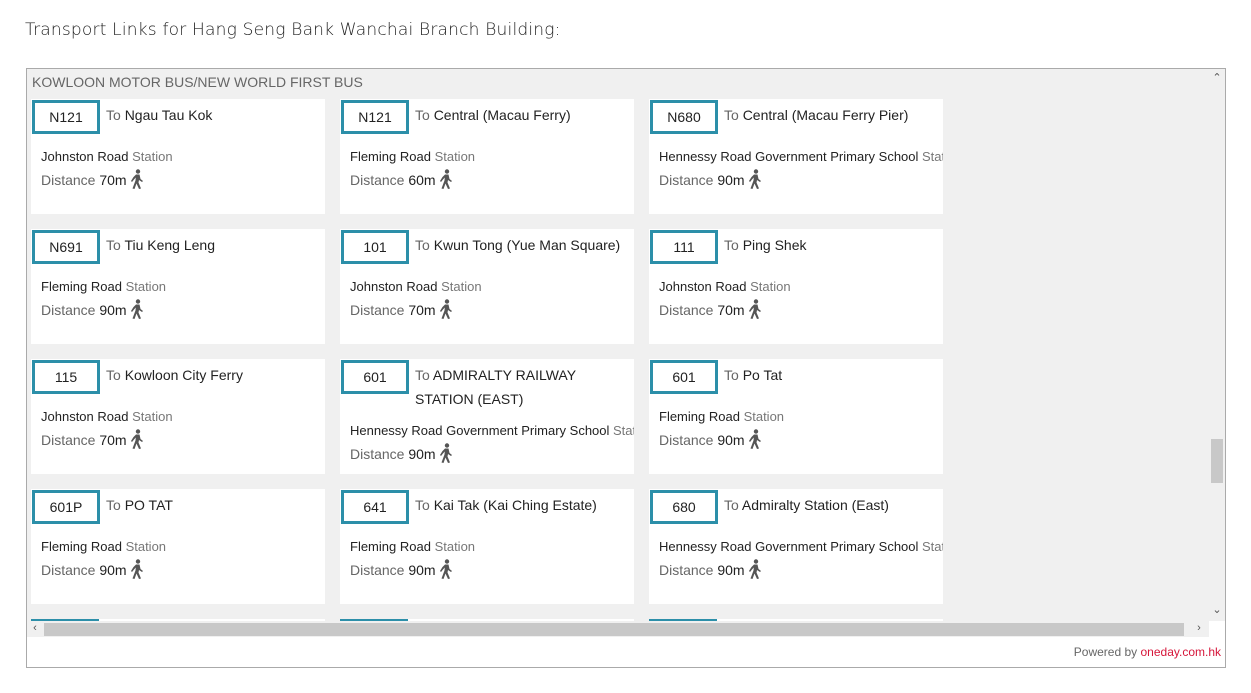 The height and width of the screenshot is (693, 1251). Describe the element at coordinates (1217, 461) in the screenshot. I see `vertical-scroll-thumb` at that location.